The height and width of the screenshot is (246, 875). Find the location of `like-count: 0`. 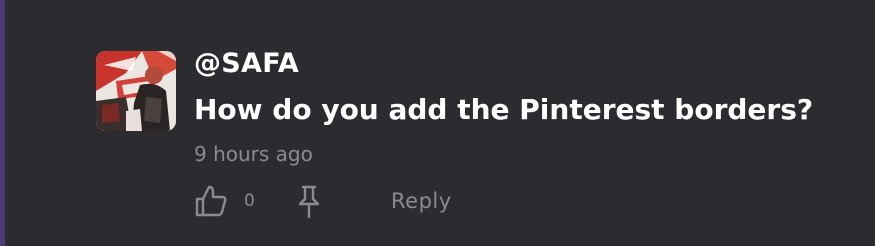

like-count: 0 is located at coordinates (249, 201).